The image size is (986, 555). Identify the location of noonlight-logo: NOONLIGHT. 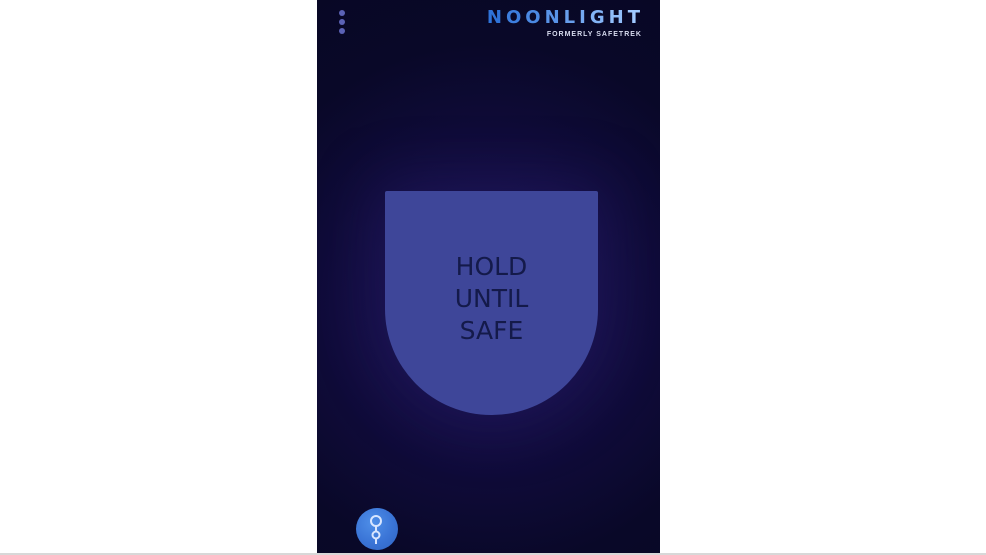
(565, 18).